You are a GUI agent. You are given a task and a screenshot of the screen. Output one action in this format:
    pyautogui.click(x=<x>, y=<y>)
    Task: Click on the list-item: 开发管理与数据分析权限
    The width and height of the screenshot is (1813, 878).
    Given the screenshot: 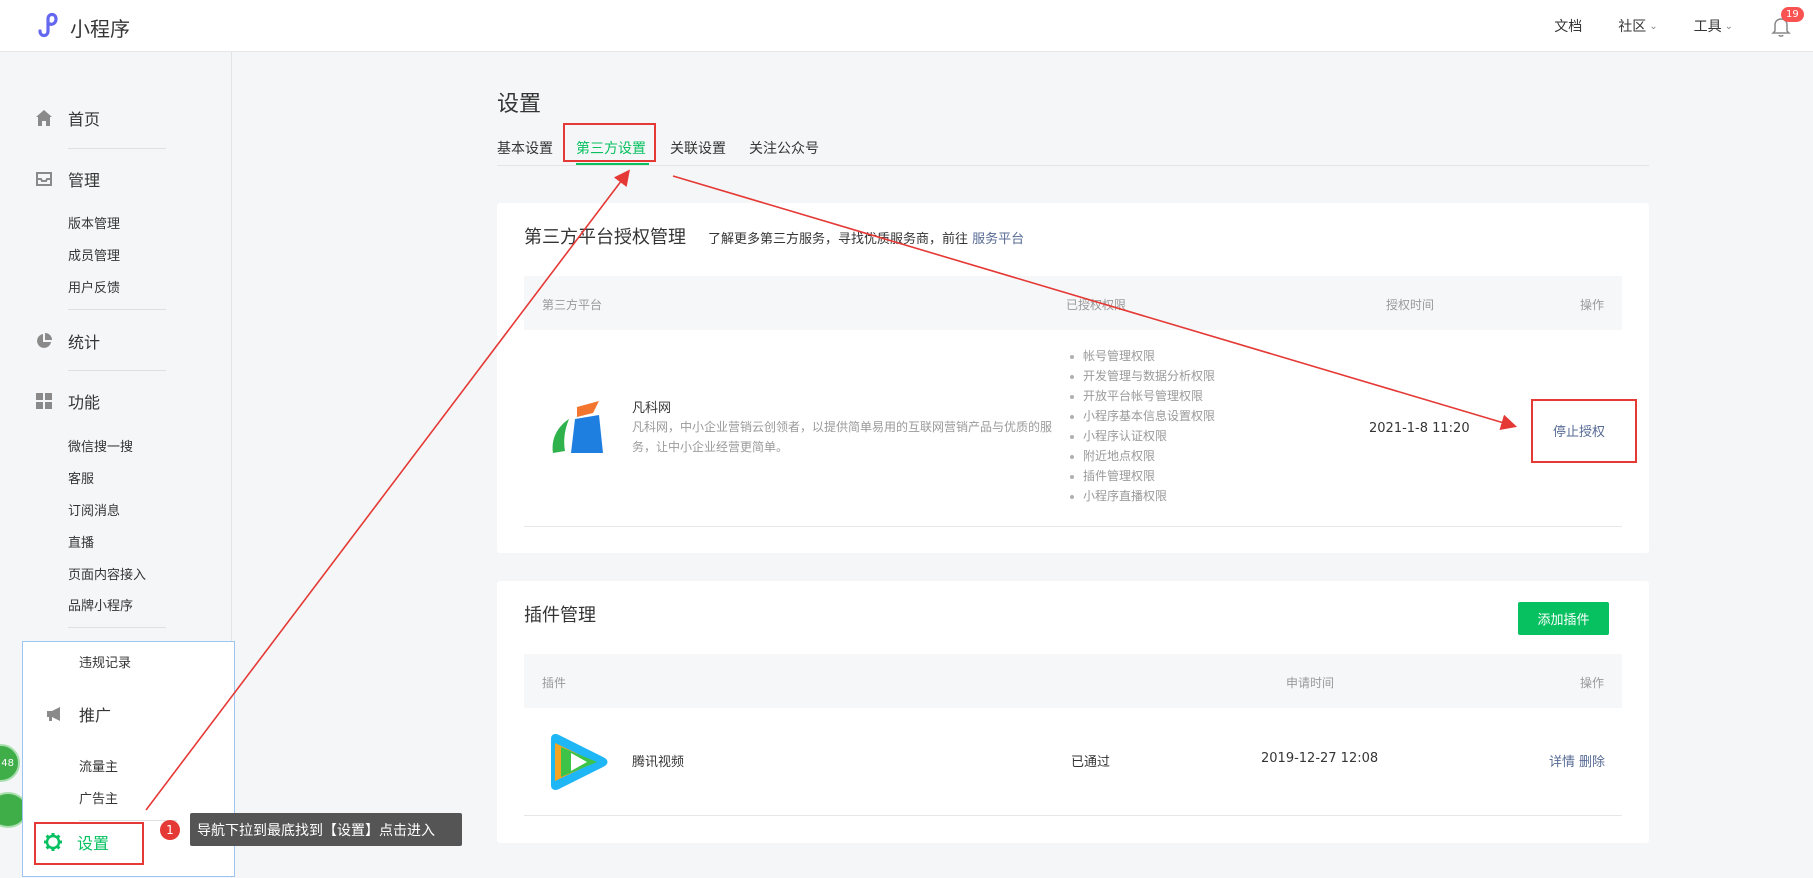 What is the action you would take?
    pyautogui.click(x=1141, y=376)
    